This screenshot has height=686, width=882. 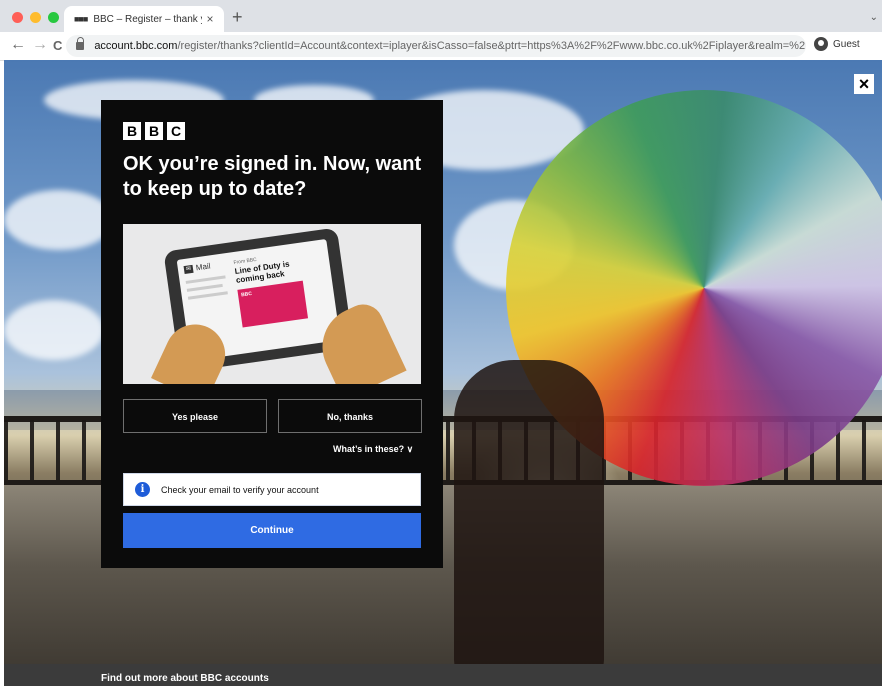 I want to click on email-image: BBC, so click(x=273, y=304).